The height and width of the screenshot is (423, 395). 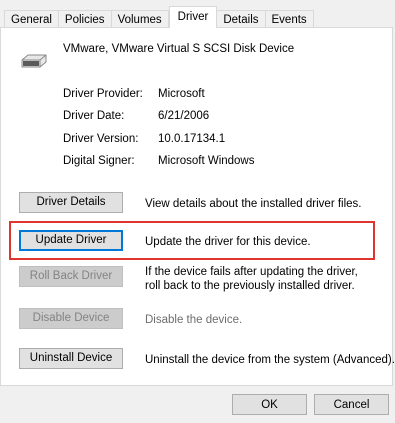 I want to click on driver-version-label: Driver Version:, so click(x=101, y=139).